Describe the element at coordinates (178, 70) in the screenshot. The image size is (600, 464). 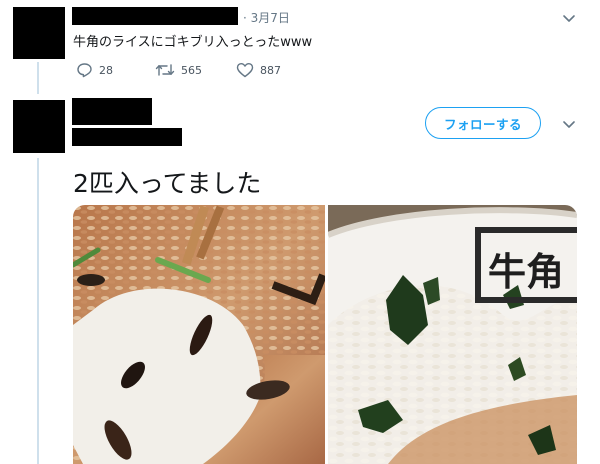
I see `retweet-action: 565` at that location.